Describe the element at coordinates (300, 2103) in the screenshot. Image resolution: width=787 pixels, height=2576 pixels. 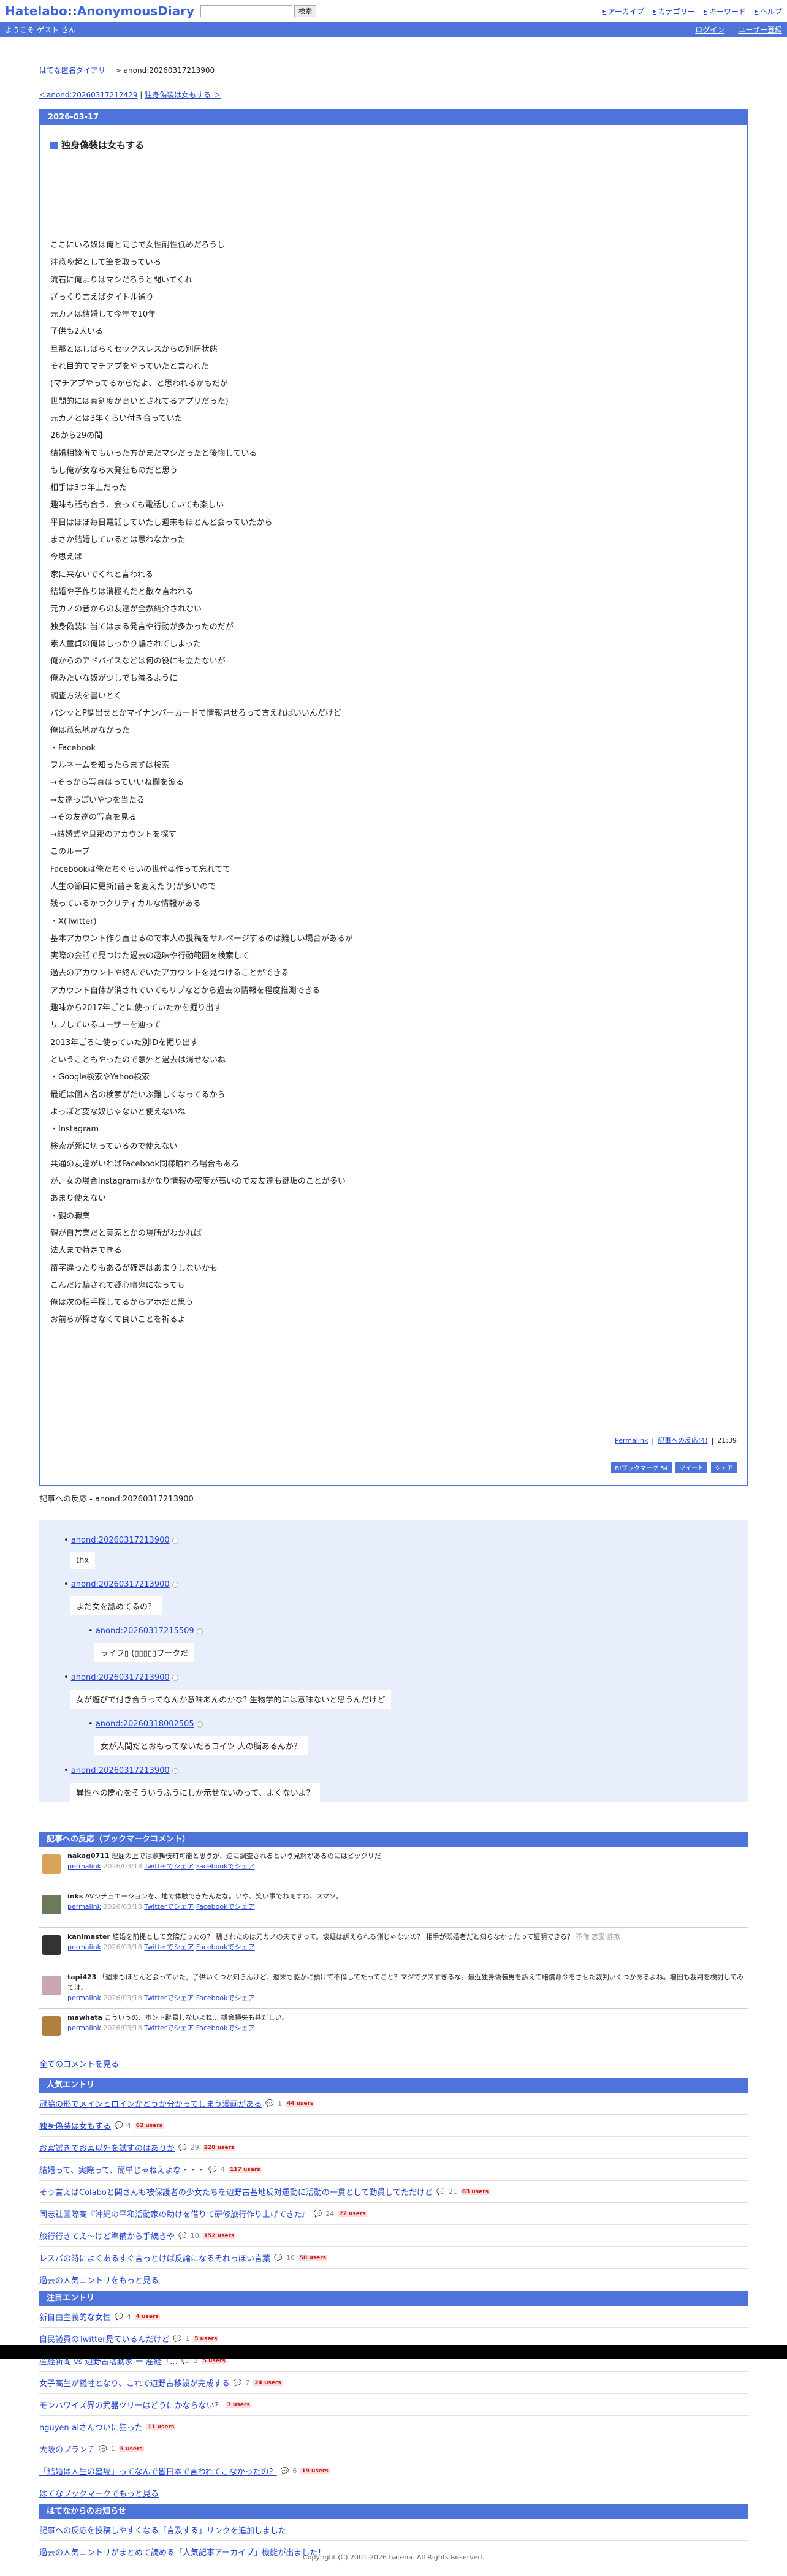
I see `users-count: 44 users` at that location.